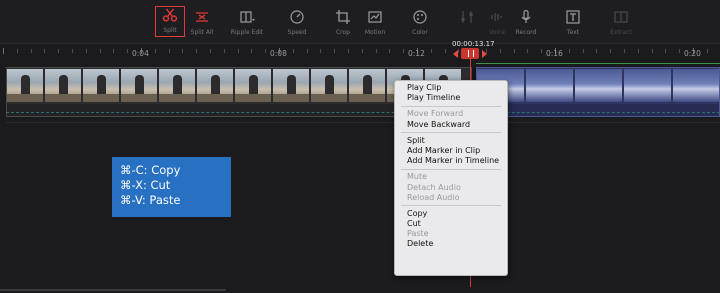 The image size is (720, 293). I want to click on shortcut-cut: ⌘-X: Cut, so click(145, 185).